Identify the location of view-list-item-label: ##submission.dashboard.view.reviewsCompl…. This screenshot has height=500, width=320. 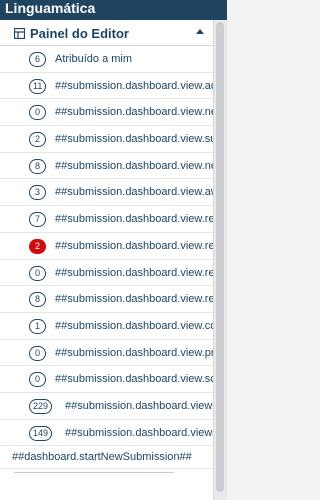
(134, 299).